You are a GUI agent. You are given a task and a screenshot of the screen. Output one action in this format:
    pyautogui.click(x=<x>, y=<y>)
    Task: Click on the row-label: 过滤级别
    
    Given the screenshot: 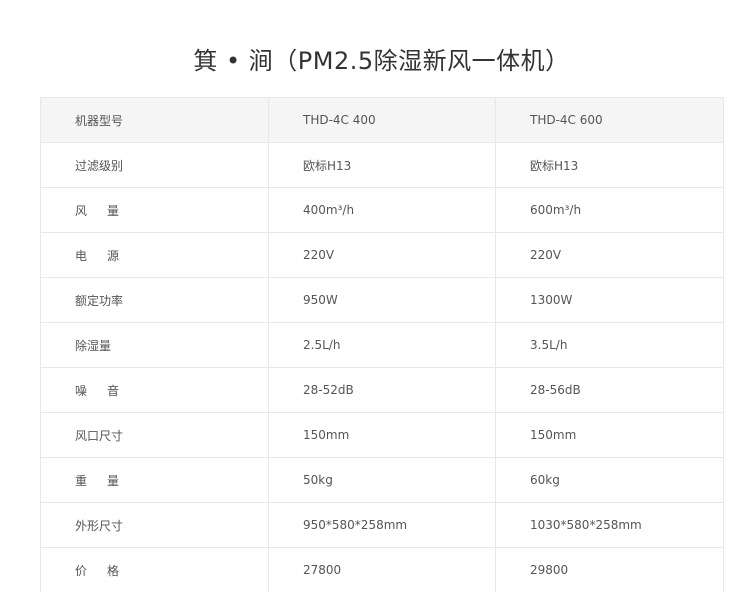 What is the action you would take?
    pyautogui.click(x=99, y=165)
    